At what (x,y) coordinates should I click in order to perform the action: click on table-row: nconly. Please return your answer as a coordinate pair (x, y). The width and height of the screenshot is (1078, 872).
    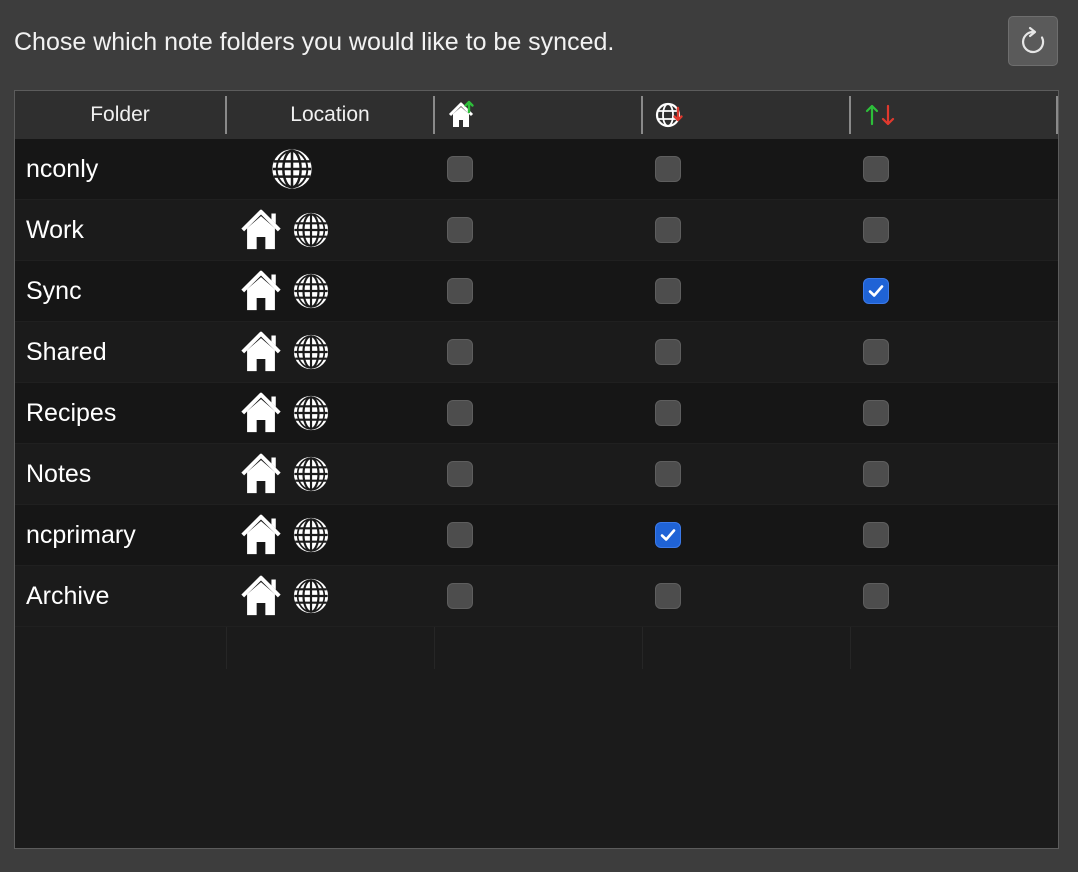
    Looking at the image, I should click on (536, 169).